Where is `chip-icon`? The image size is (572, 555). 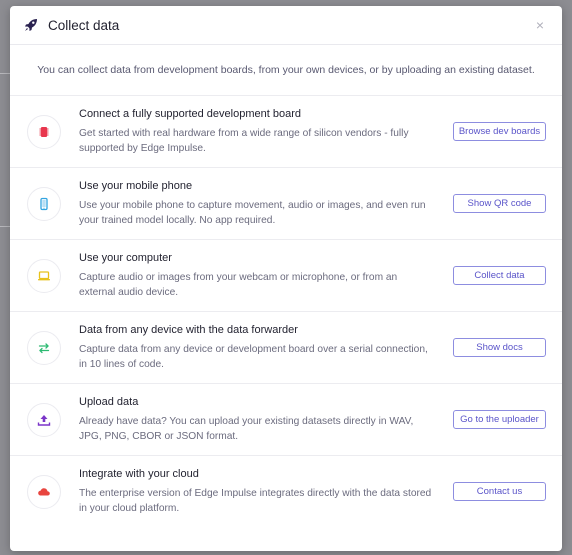 chip-icon is located at coordinates (44, 131).